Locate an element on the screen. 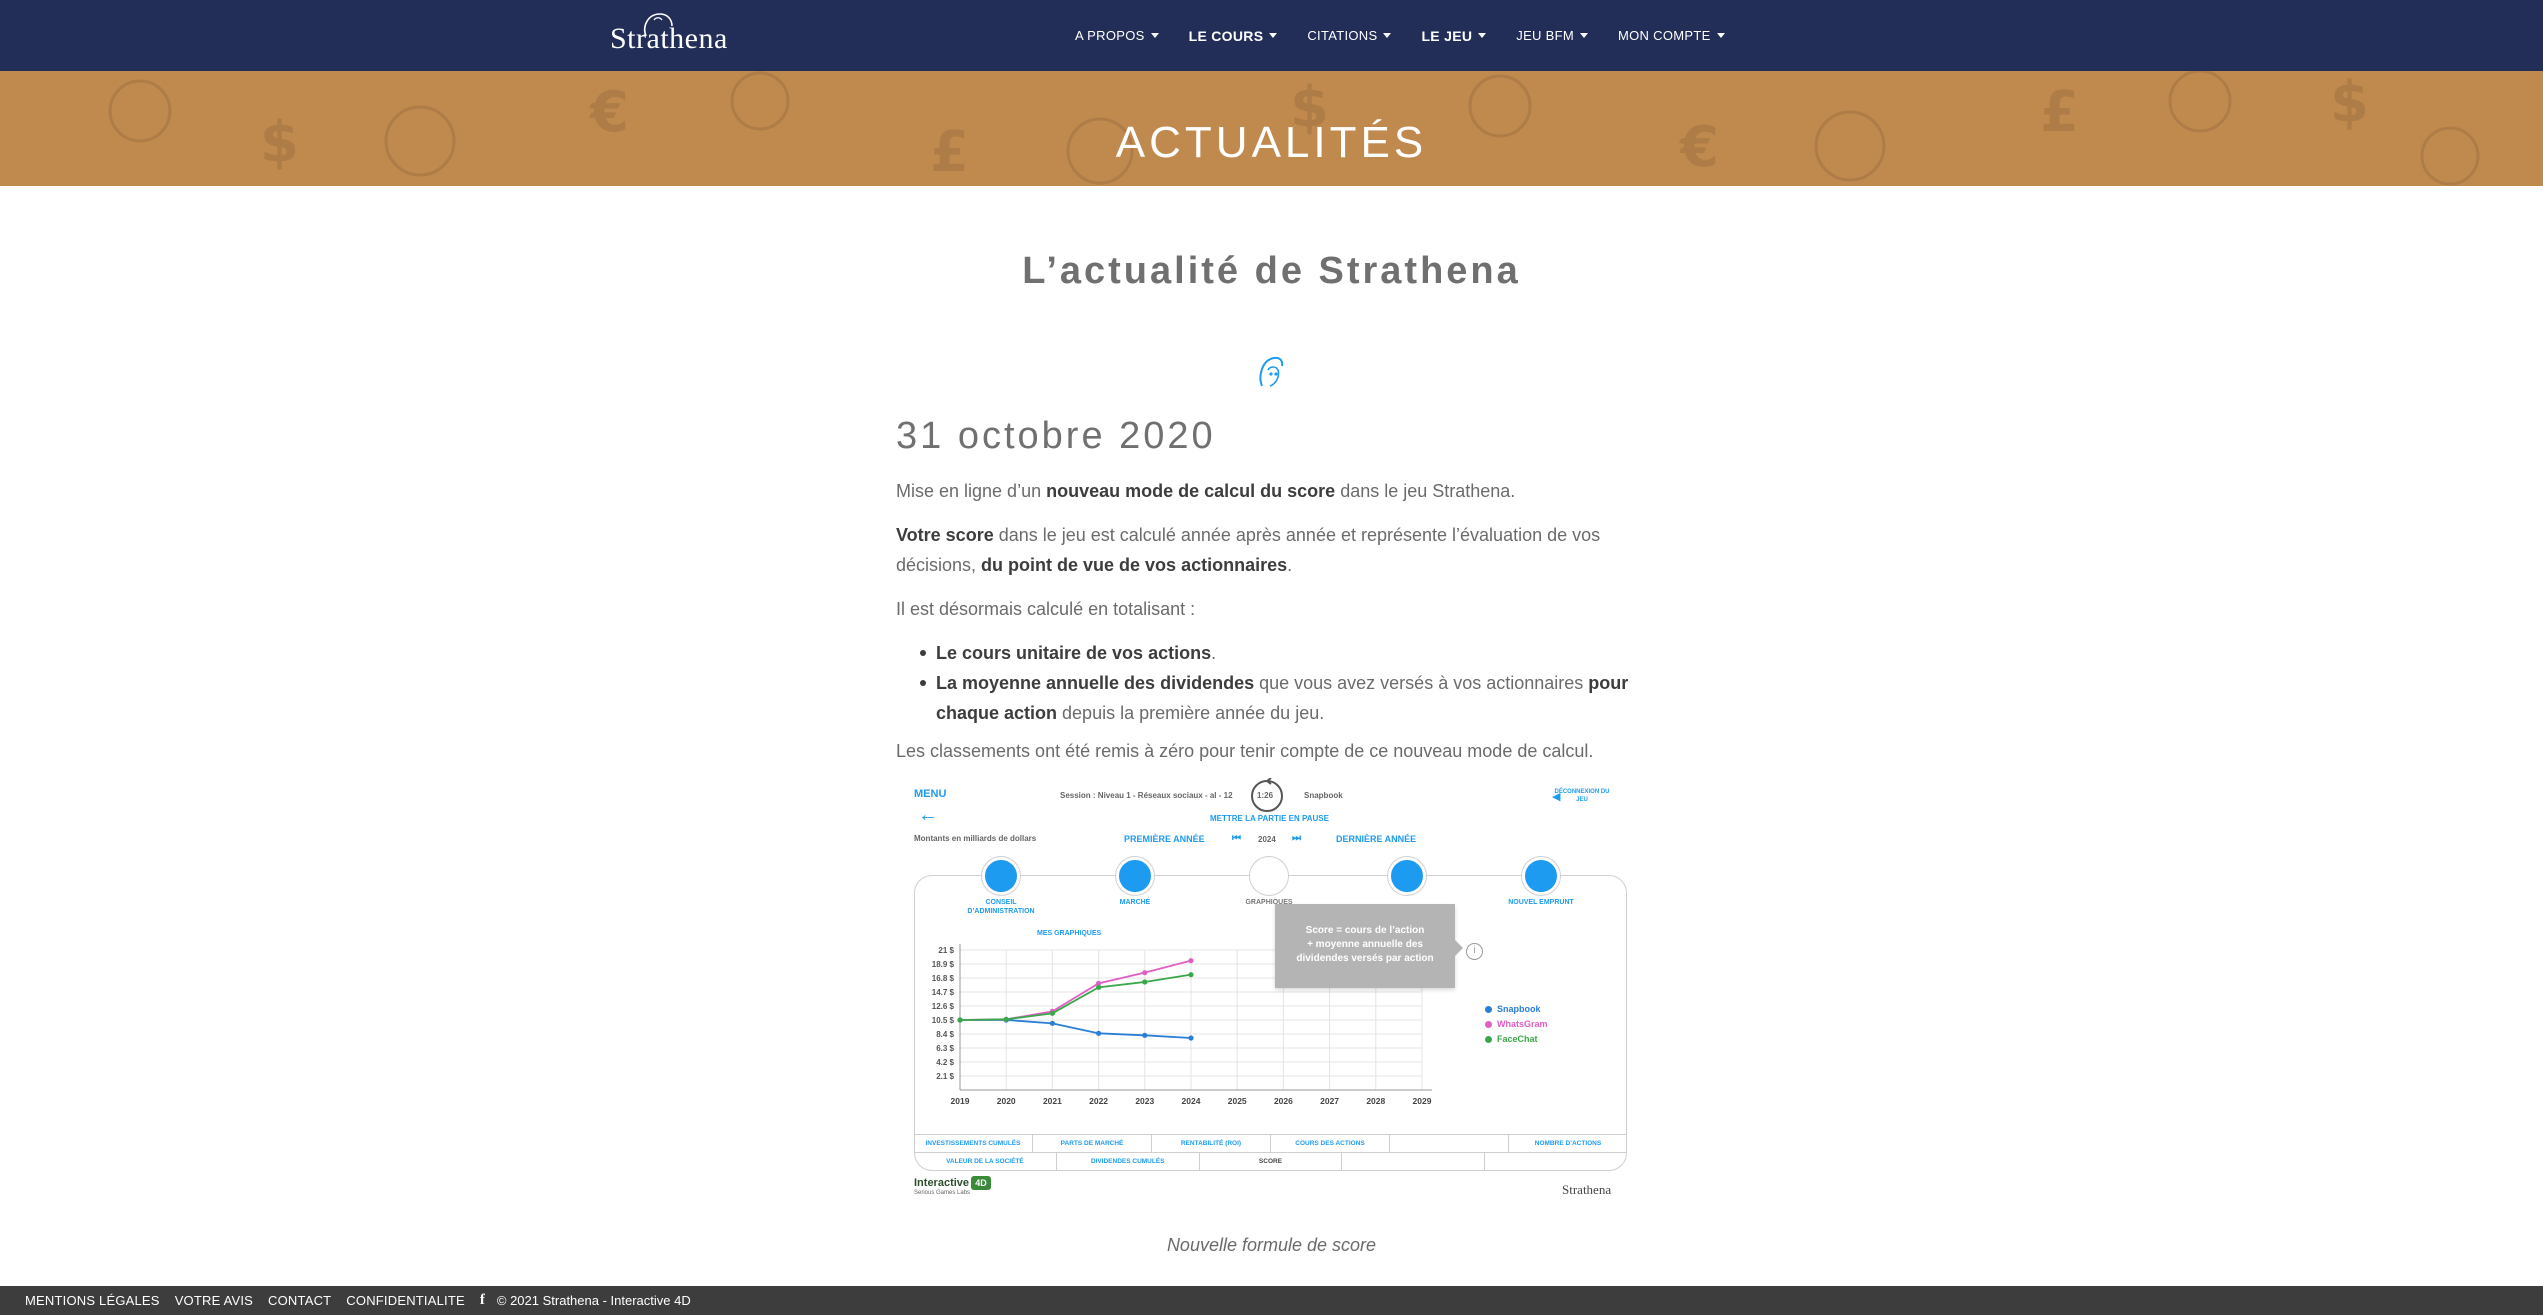 The image size is (2543, 1315). brand-badge: 4D is located at coordinates (981, 1183).